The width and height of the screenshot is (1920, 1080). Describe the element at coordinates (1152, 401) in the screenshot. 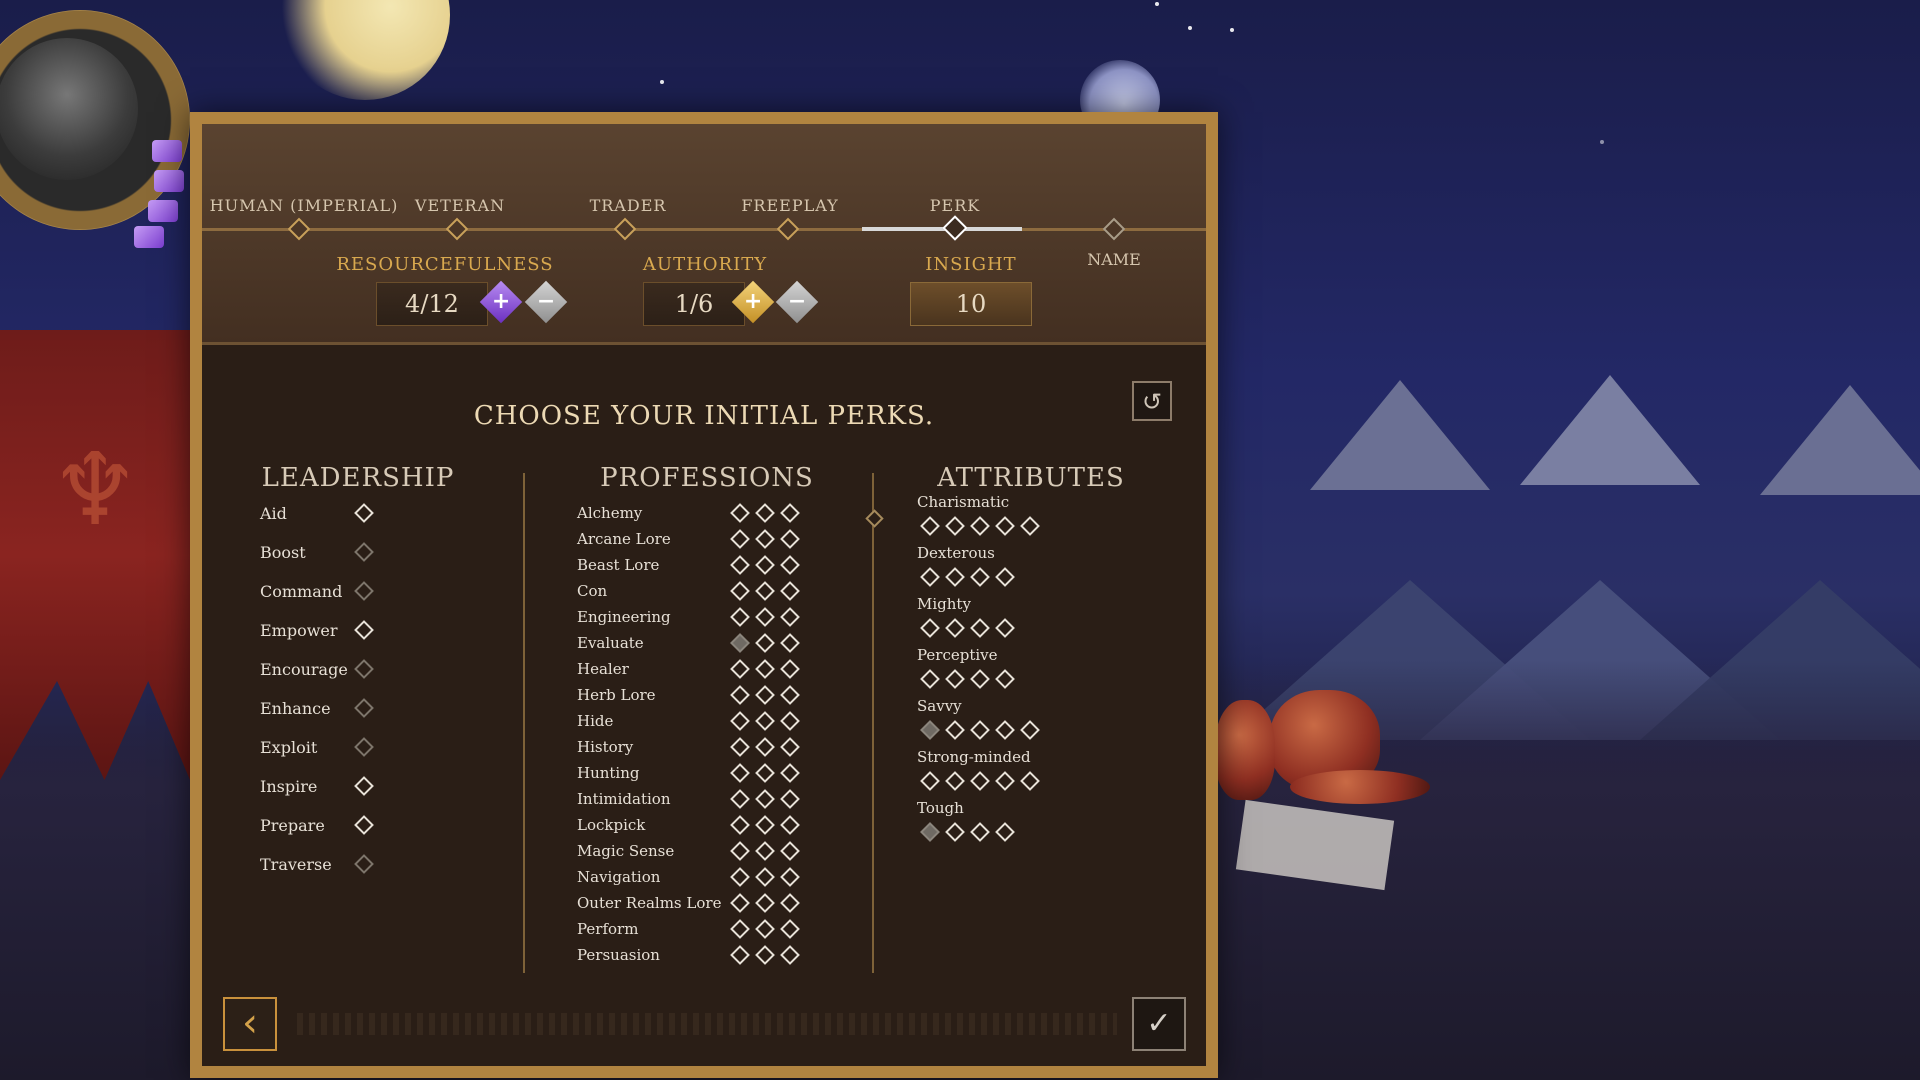

I see `reset-button: ↺` at that location.